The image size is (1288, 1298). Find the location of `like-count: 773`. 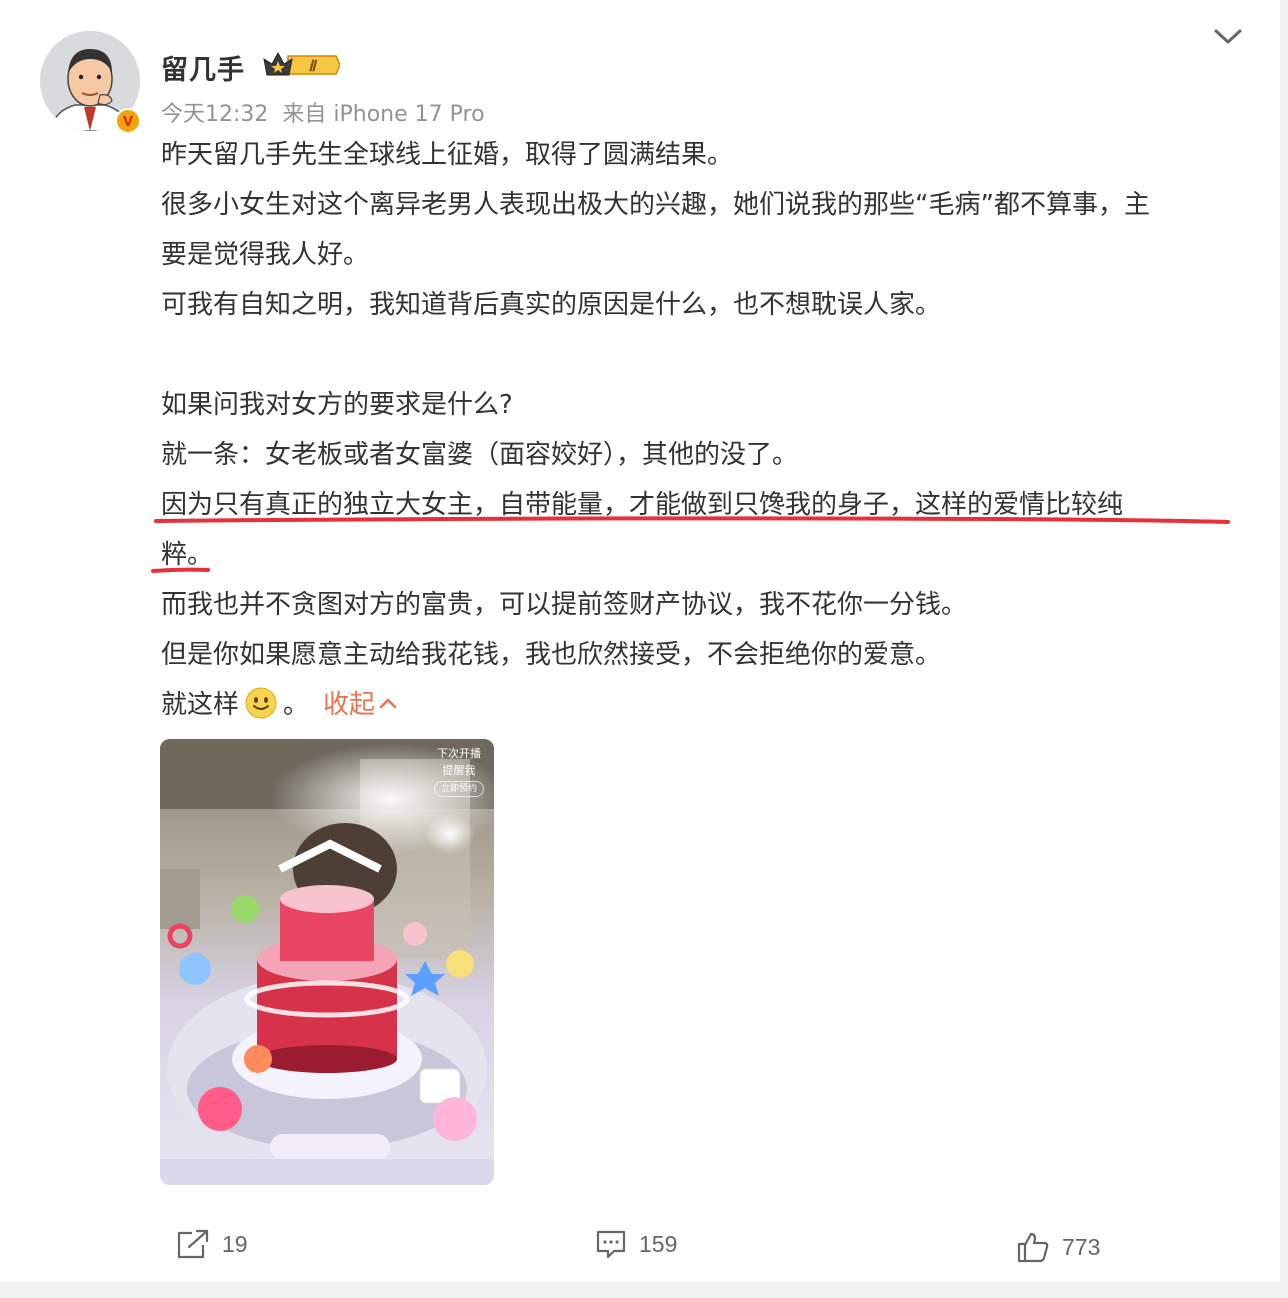

like-count: 773 is located at coordinates (1081, 1246).